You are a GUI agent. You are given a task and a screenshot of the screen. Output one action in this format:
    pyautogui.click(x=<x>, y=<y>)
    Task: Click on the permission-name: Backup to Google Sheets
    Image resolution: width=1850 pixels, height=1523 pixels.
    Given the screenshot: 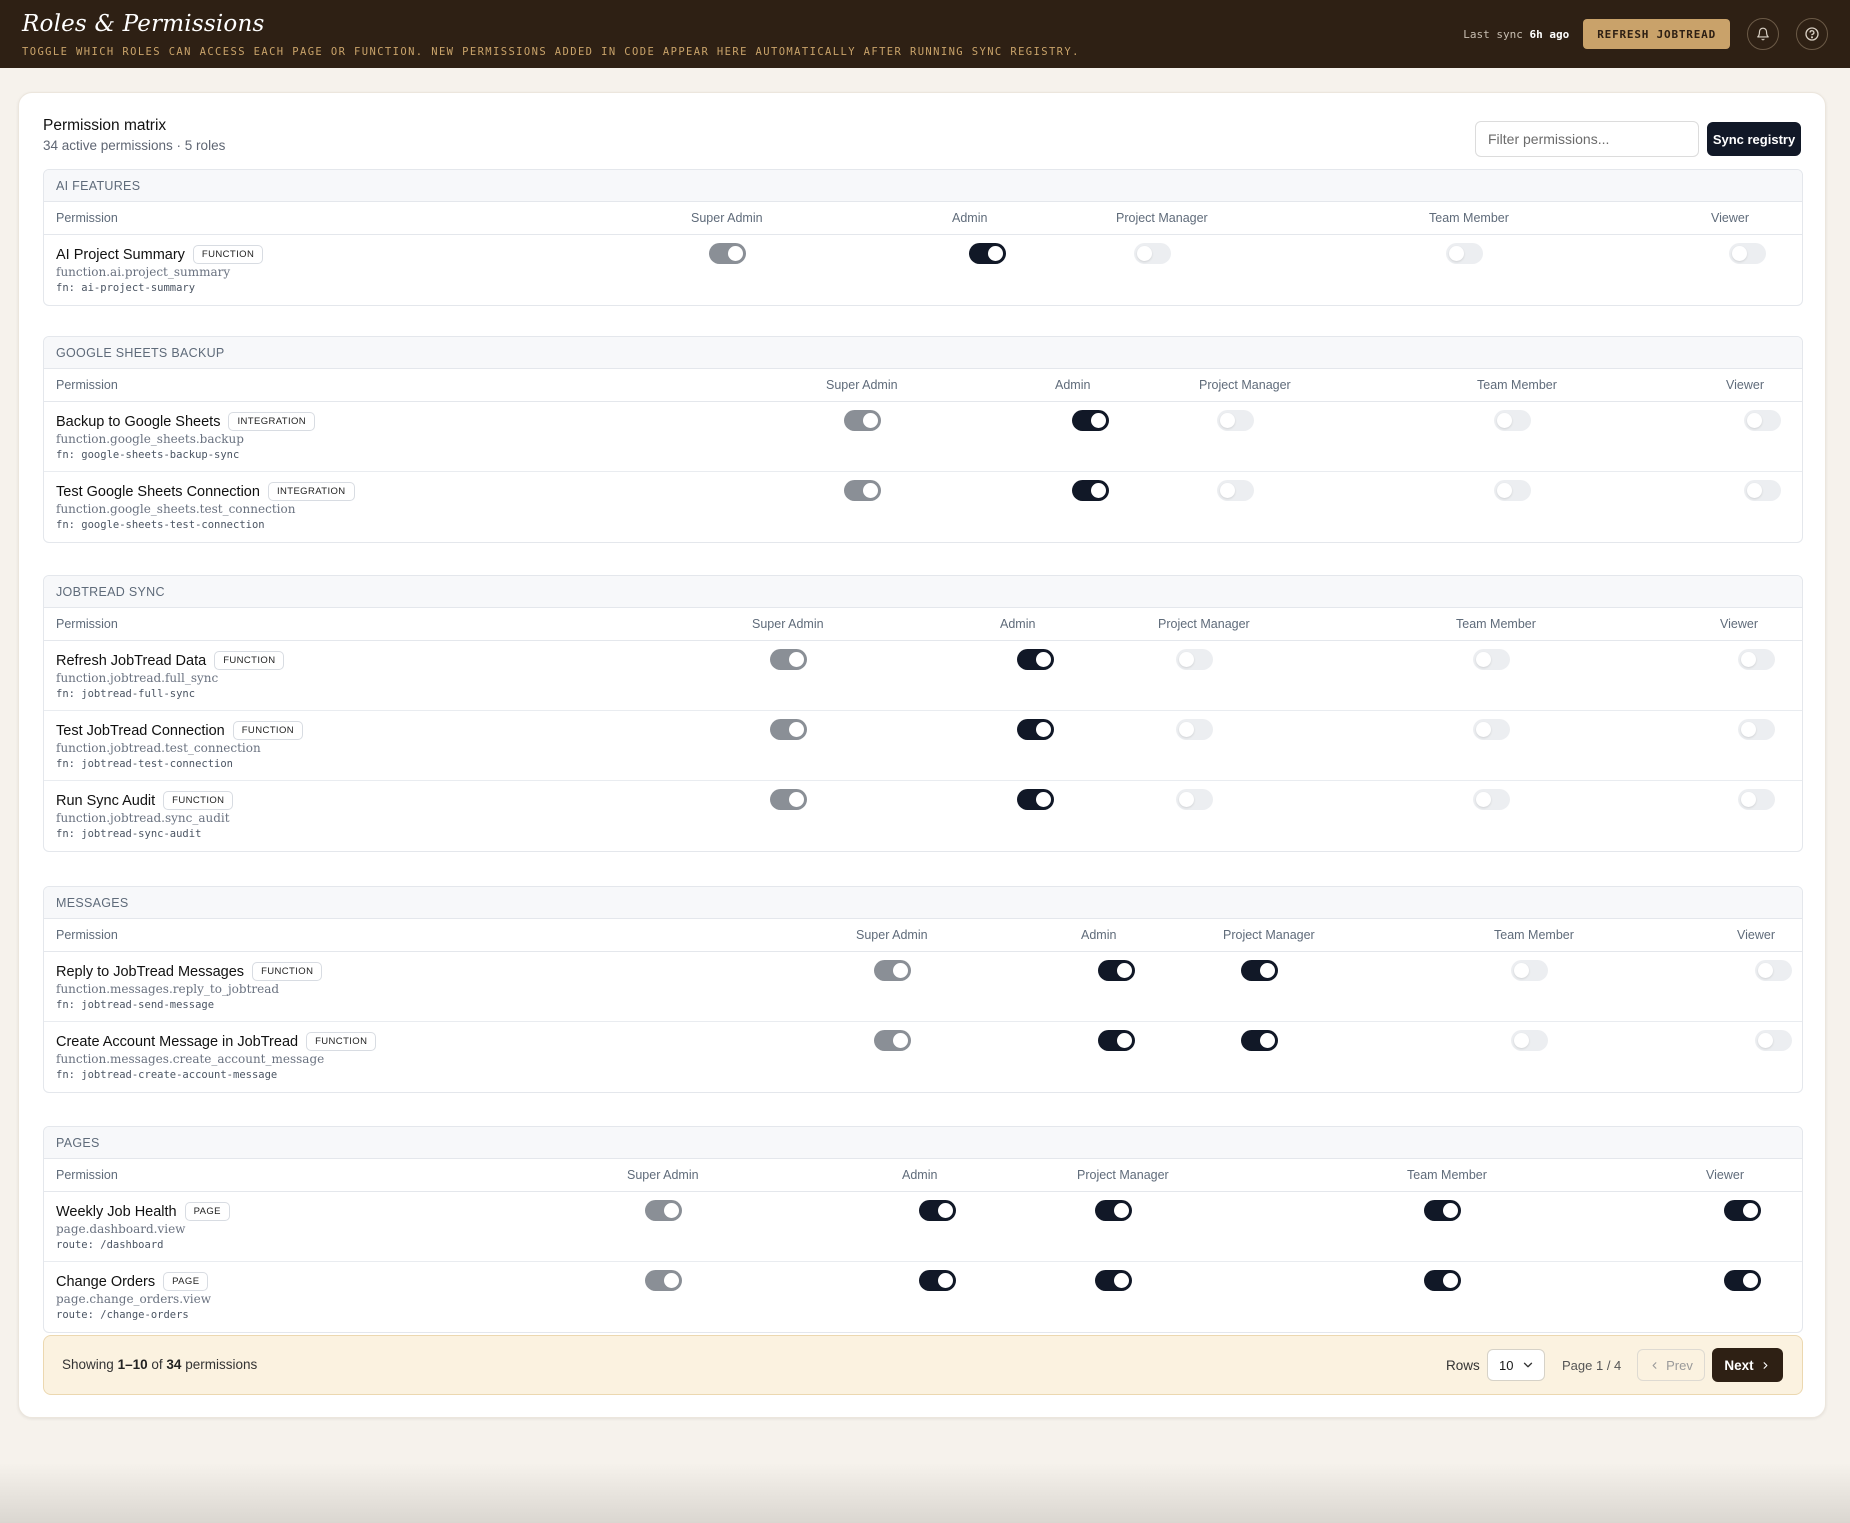 What is the action you would take?
    pyautogui.click(x=138, y=421)
    